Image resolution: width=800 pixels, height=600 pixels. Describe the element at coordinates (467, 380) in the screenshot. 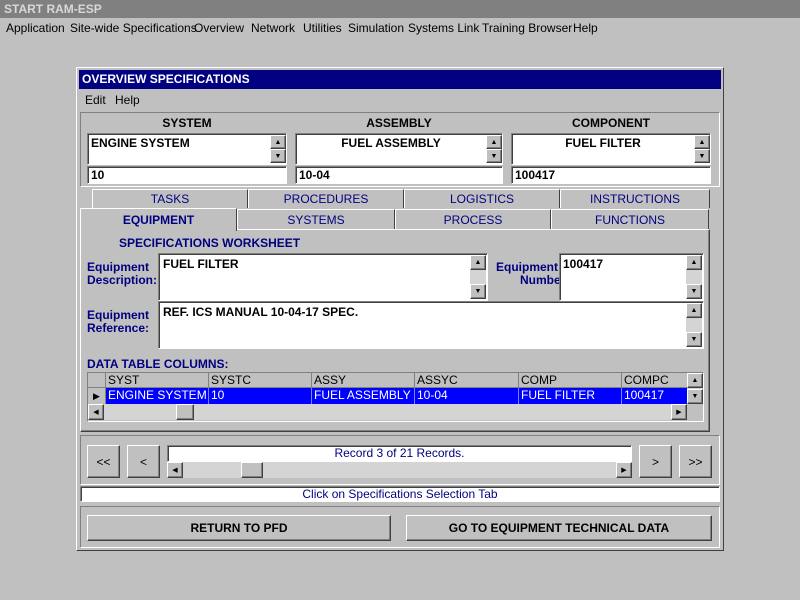

I see `column-header-assyc: ASSYC` at that location.